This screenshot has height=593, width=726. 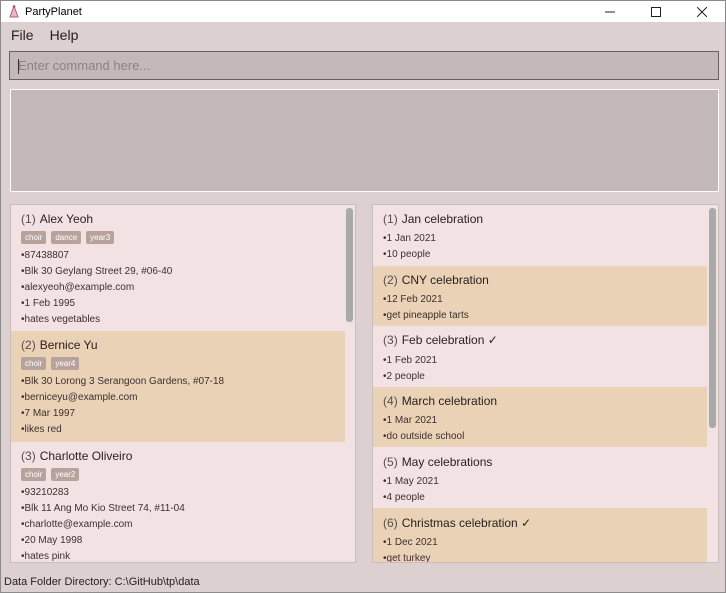 What do you see at coordinates (97, 271) in the screenshot?
I see `person-address: •Blk 30 Geylang Street 29, #06-40` at bounding box center [97, 271].